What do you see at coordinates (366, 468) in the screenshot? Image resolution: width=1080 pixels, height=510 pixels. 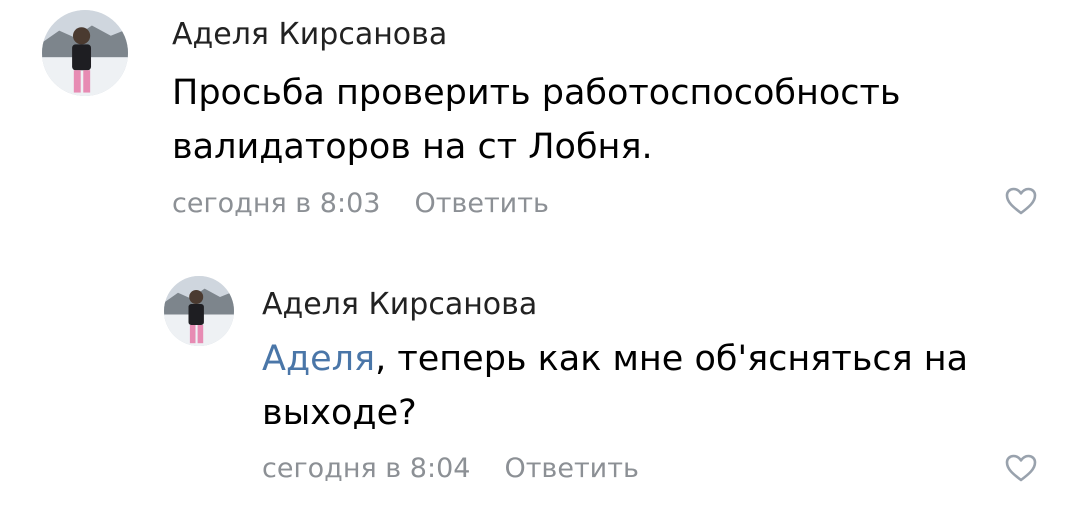 I see `comment-time: сегодня в 8:04` at bounding box center [366, 468].